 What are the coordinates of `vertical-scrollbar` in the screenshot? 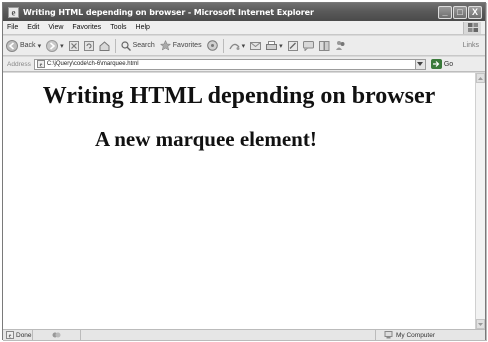 It's located at (480, 201).